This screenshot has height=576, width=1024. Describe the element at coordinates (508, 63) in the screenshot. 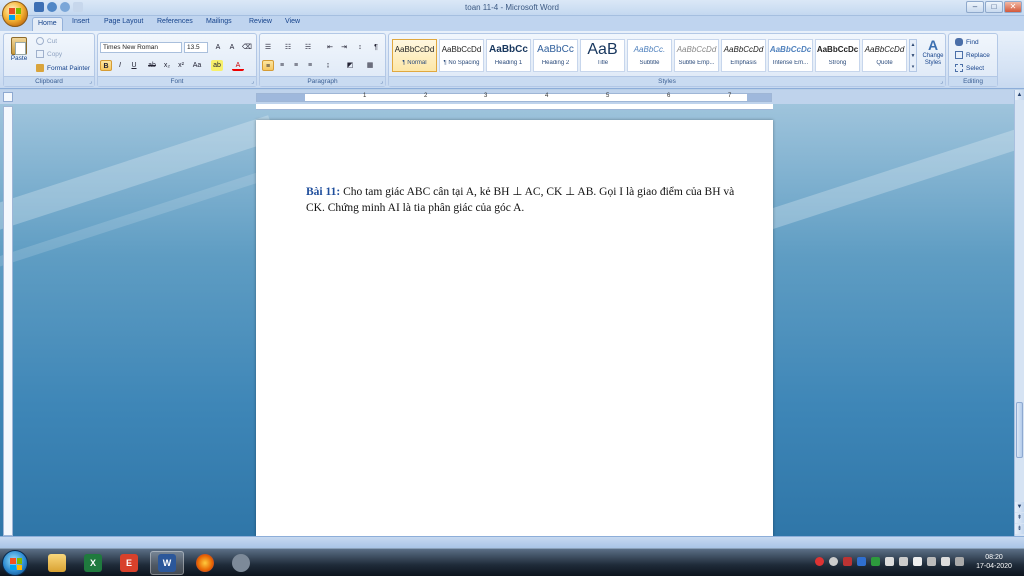

I see `style-name: Heading 1` at that location.